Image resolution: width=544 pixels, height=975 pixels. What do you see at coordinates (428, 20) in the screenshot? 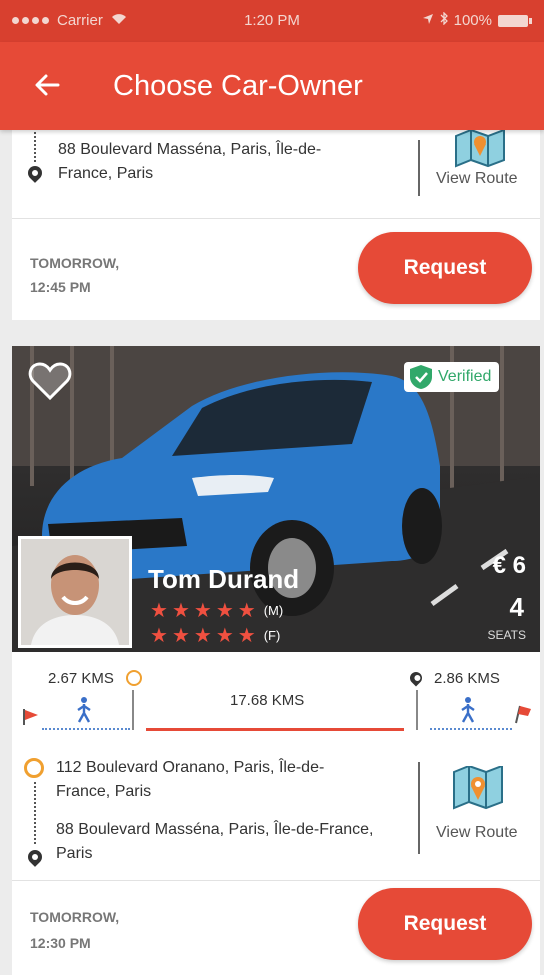
I see `location-icon` at bounding box center [428, 20].